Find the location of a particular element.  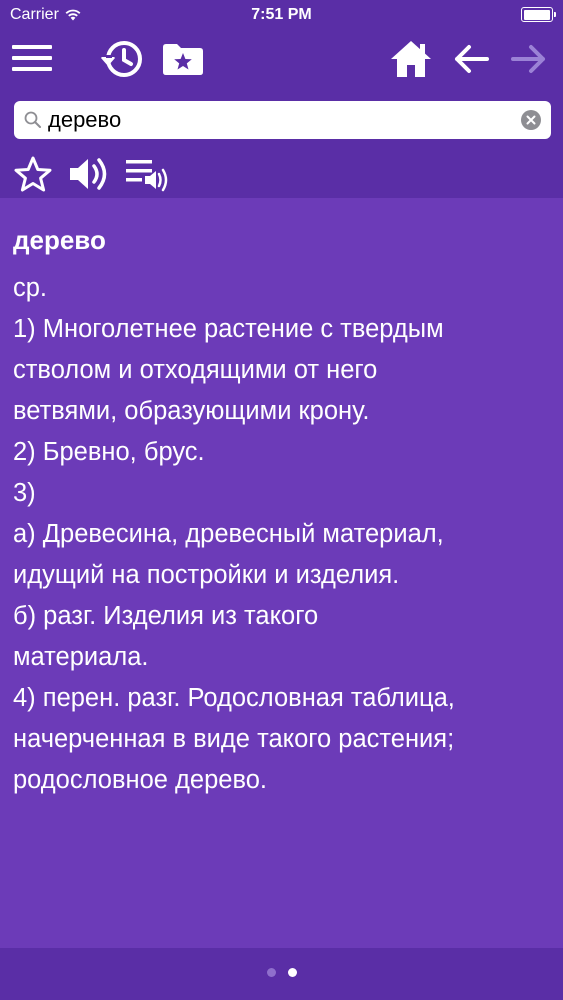

status-bar: Carrier 7:51 PM is located at coordinates (281, 15).